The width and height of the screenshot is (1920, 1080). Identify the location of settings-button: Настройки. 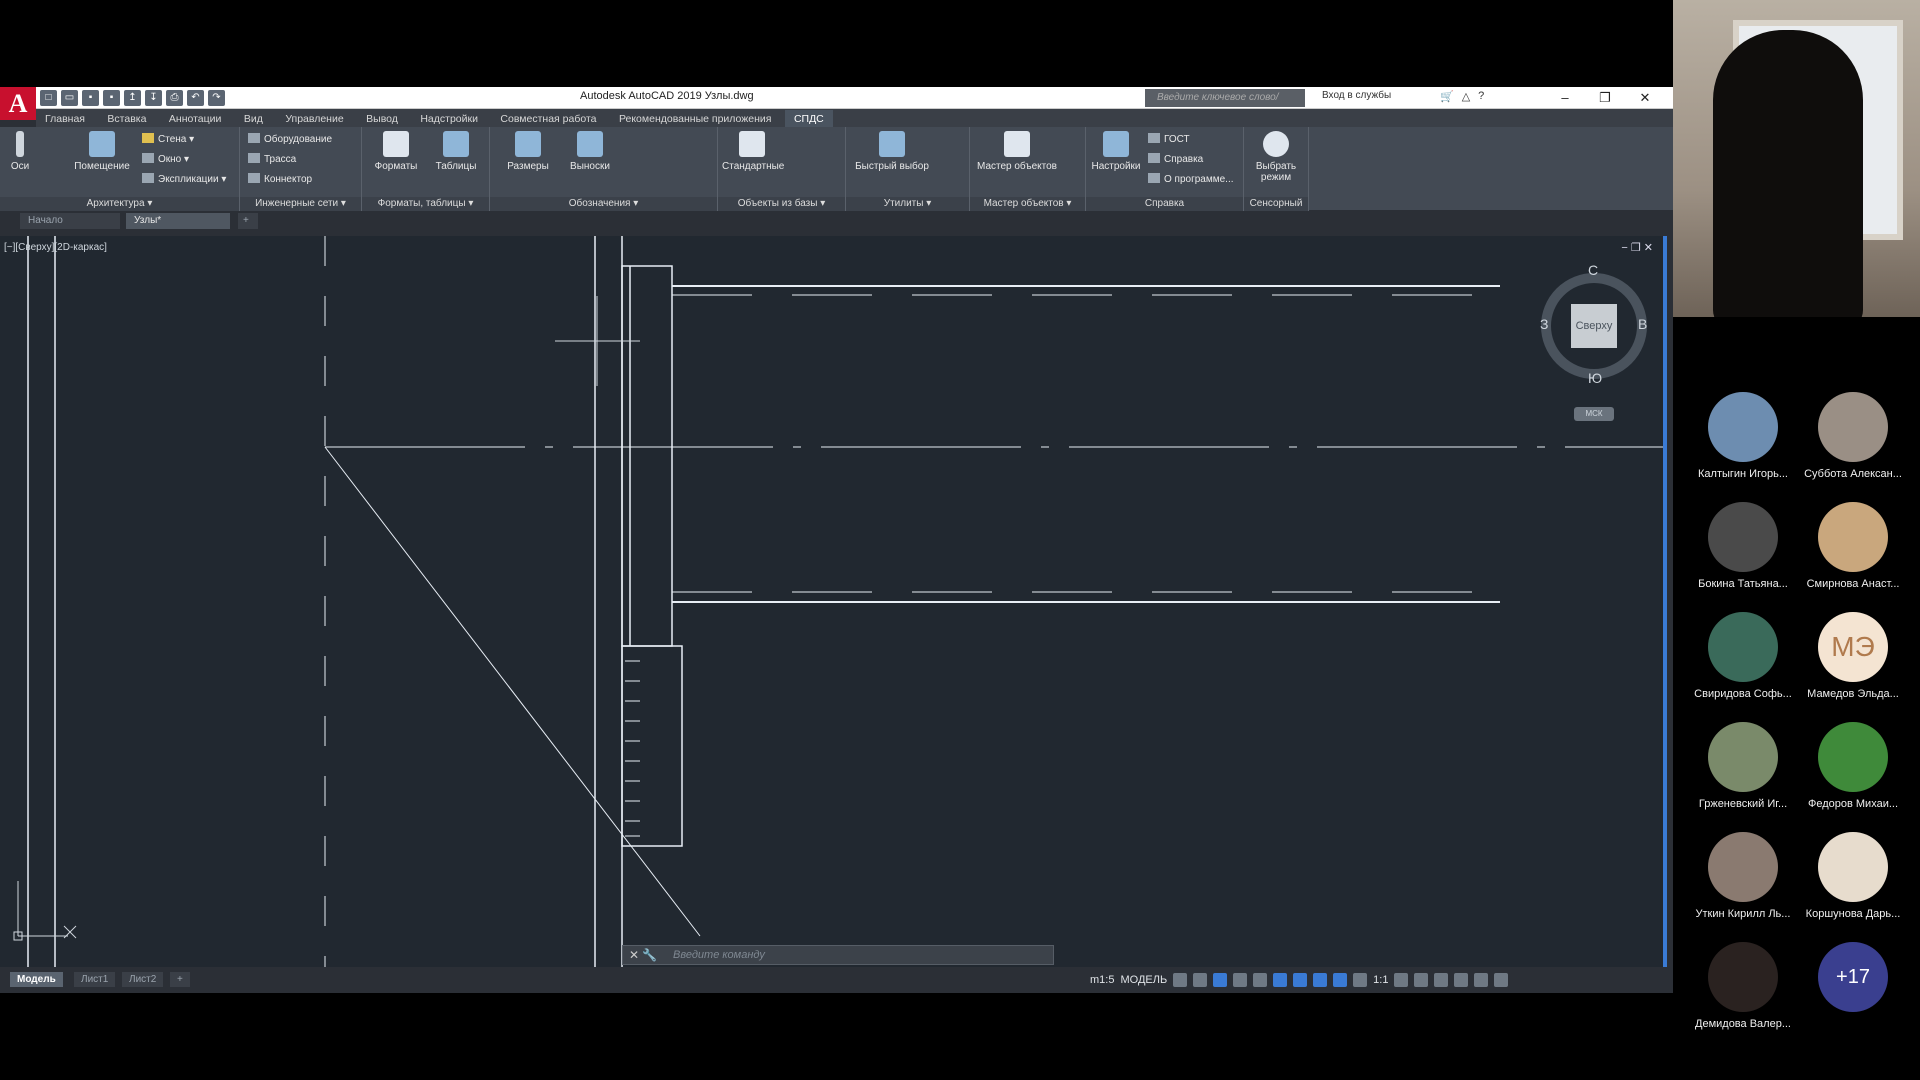
(1116, 151).